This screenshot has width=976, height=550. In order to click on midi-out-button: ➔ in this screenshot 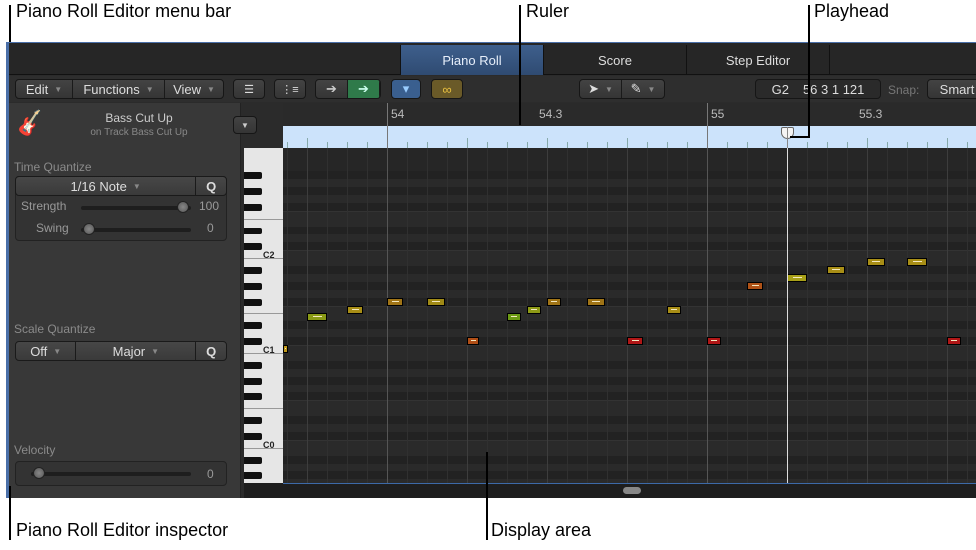, I will do `click(364, 89)`.